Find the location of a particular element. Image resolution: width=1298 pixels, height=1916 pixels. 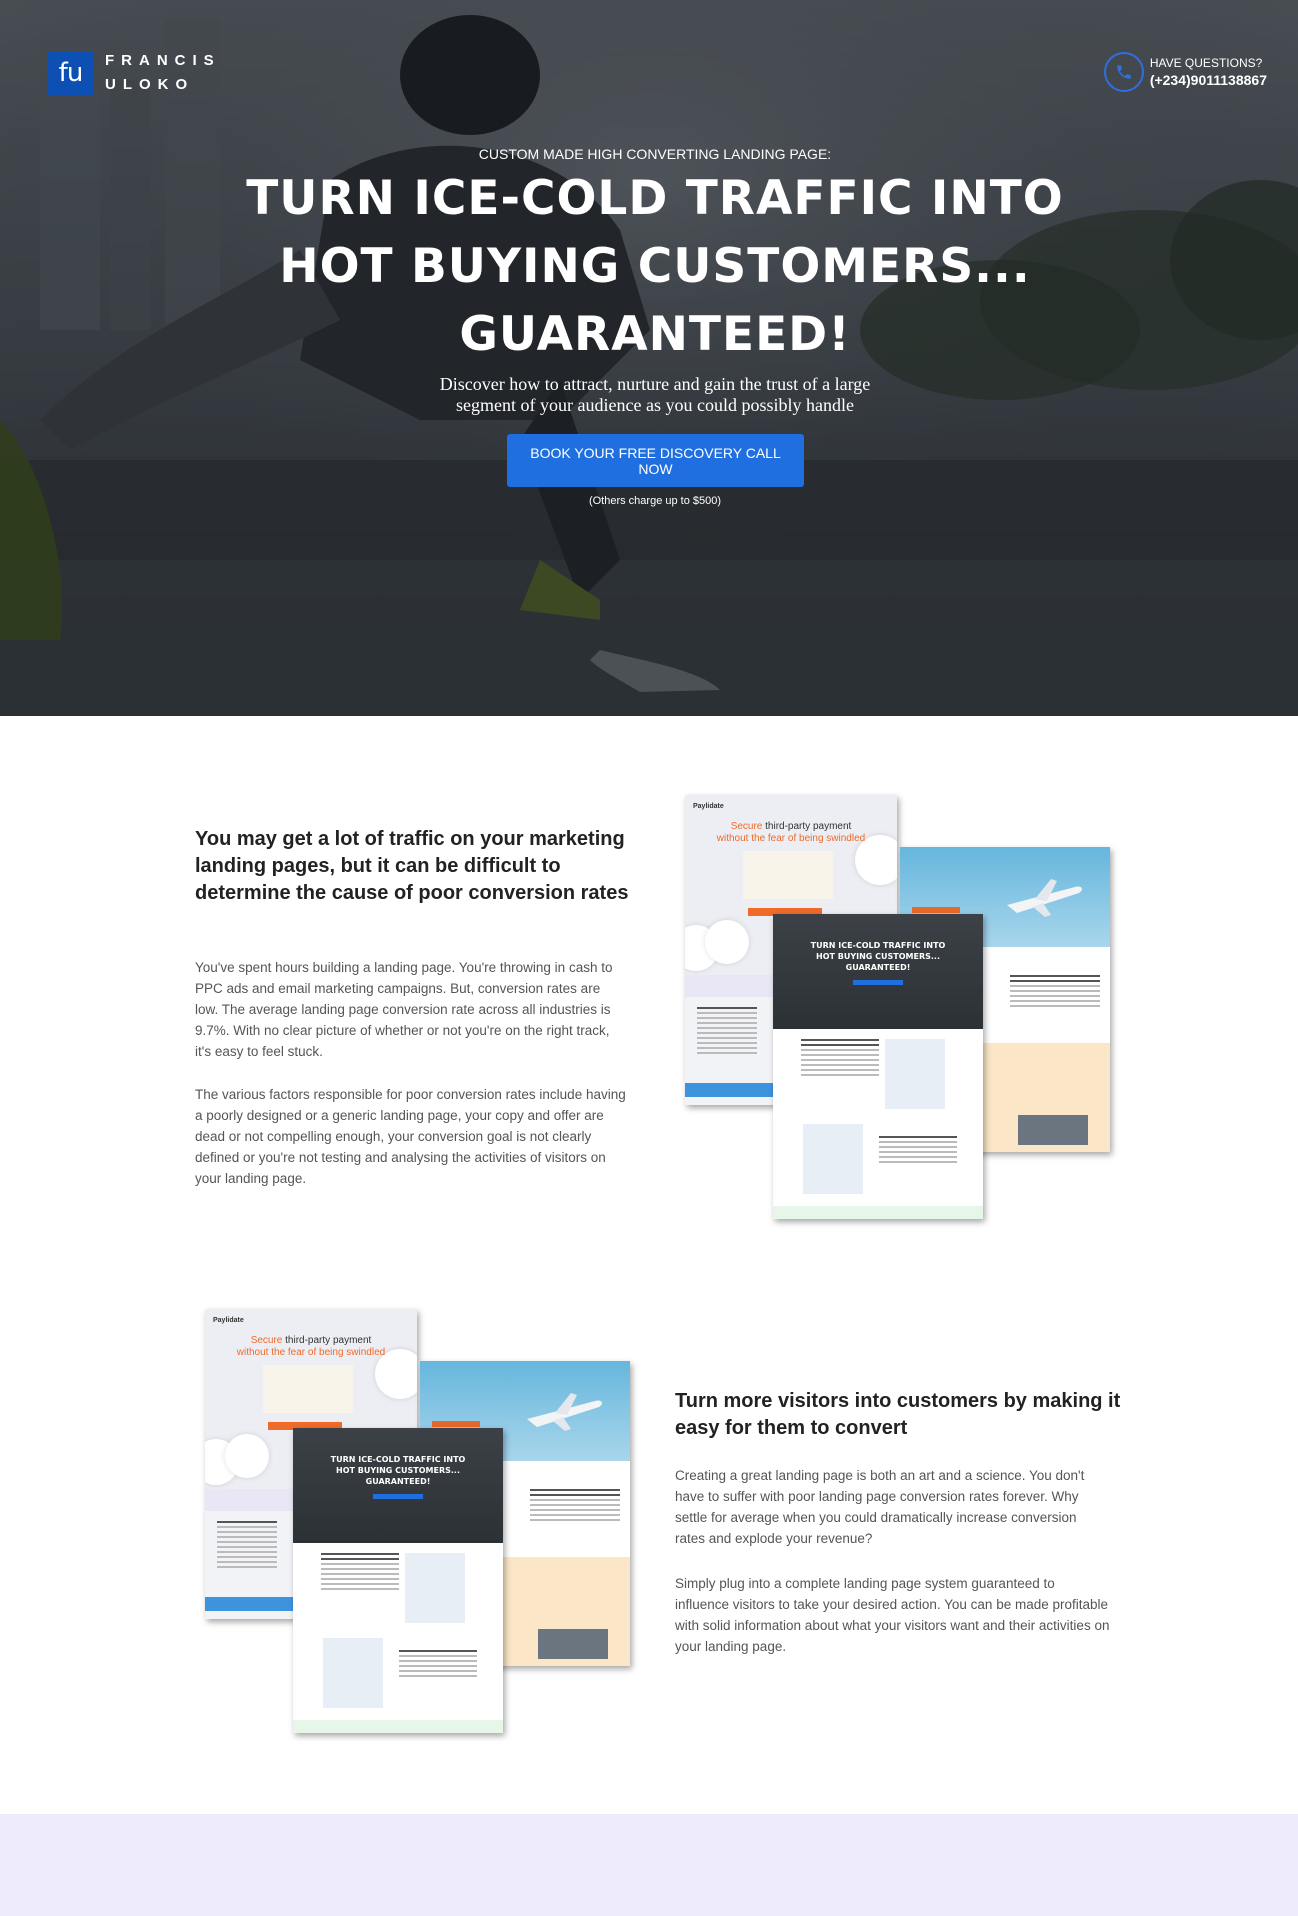

next-section-band is located at coordinates (649, 1865).